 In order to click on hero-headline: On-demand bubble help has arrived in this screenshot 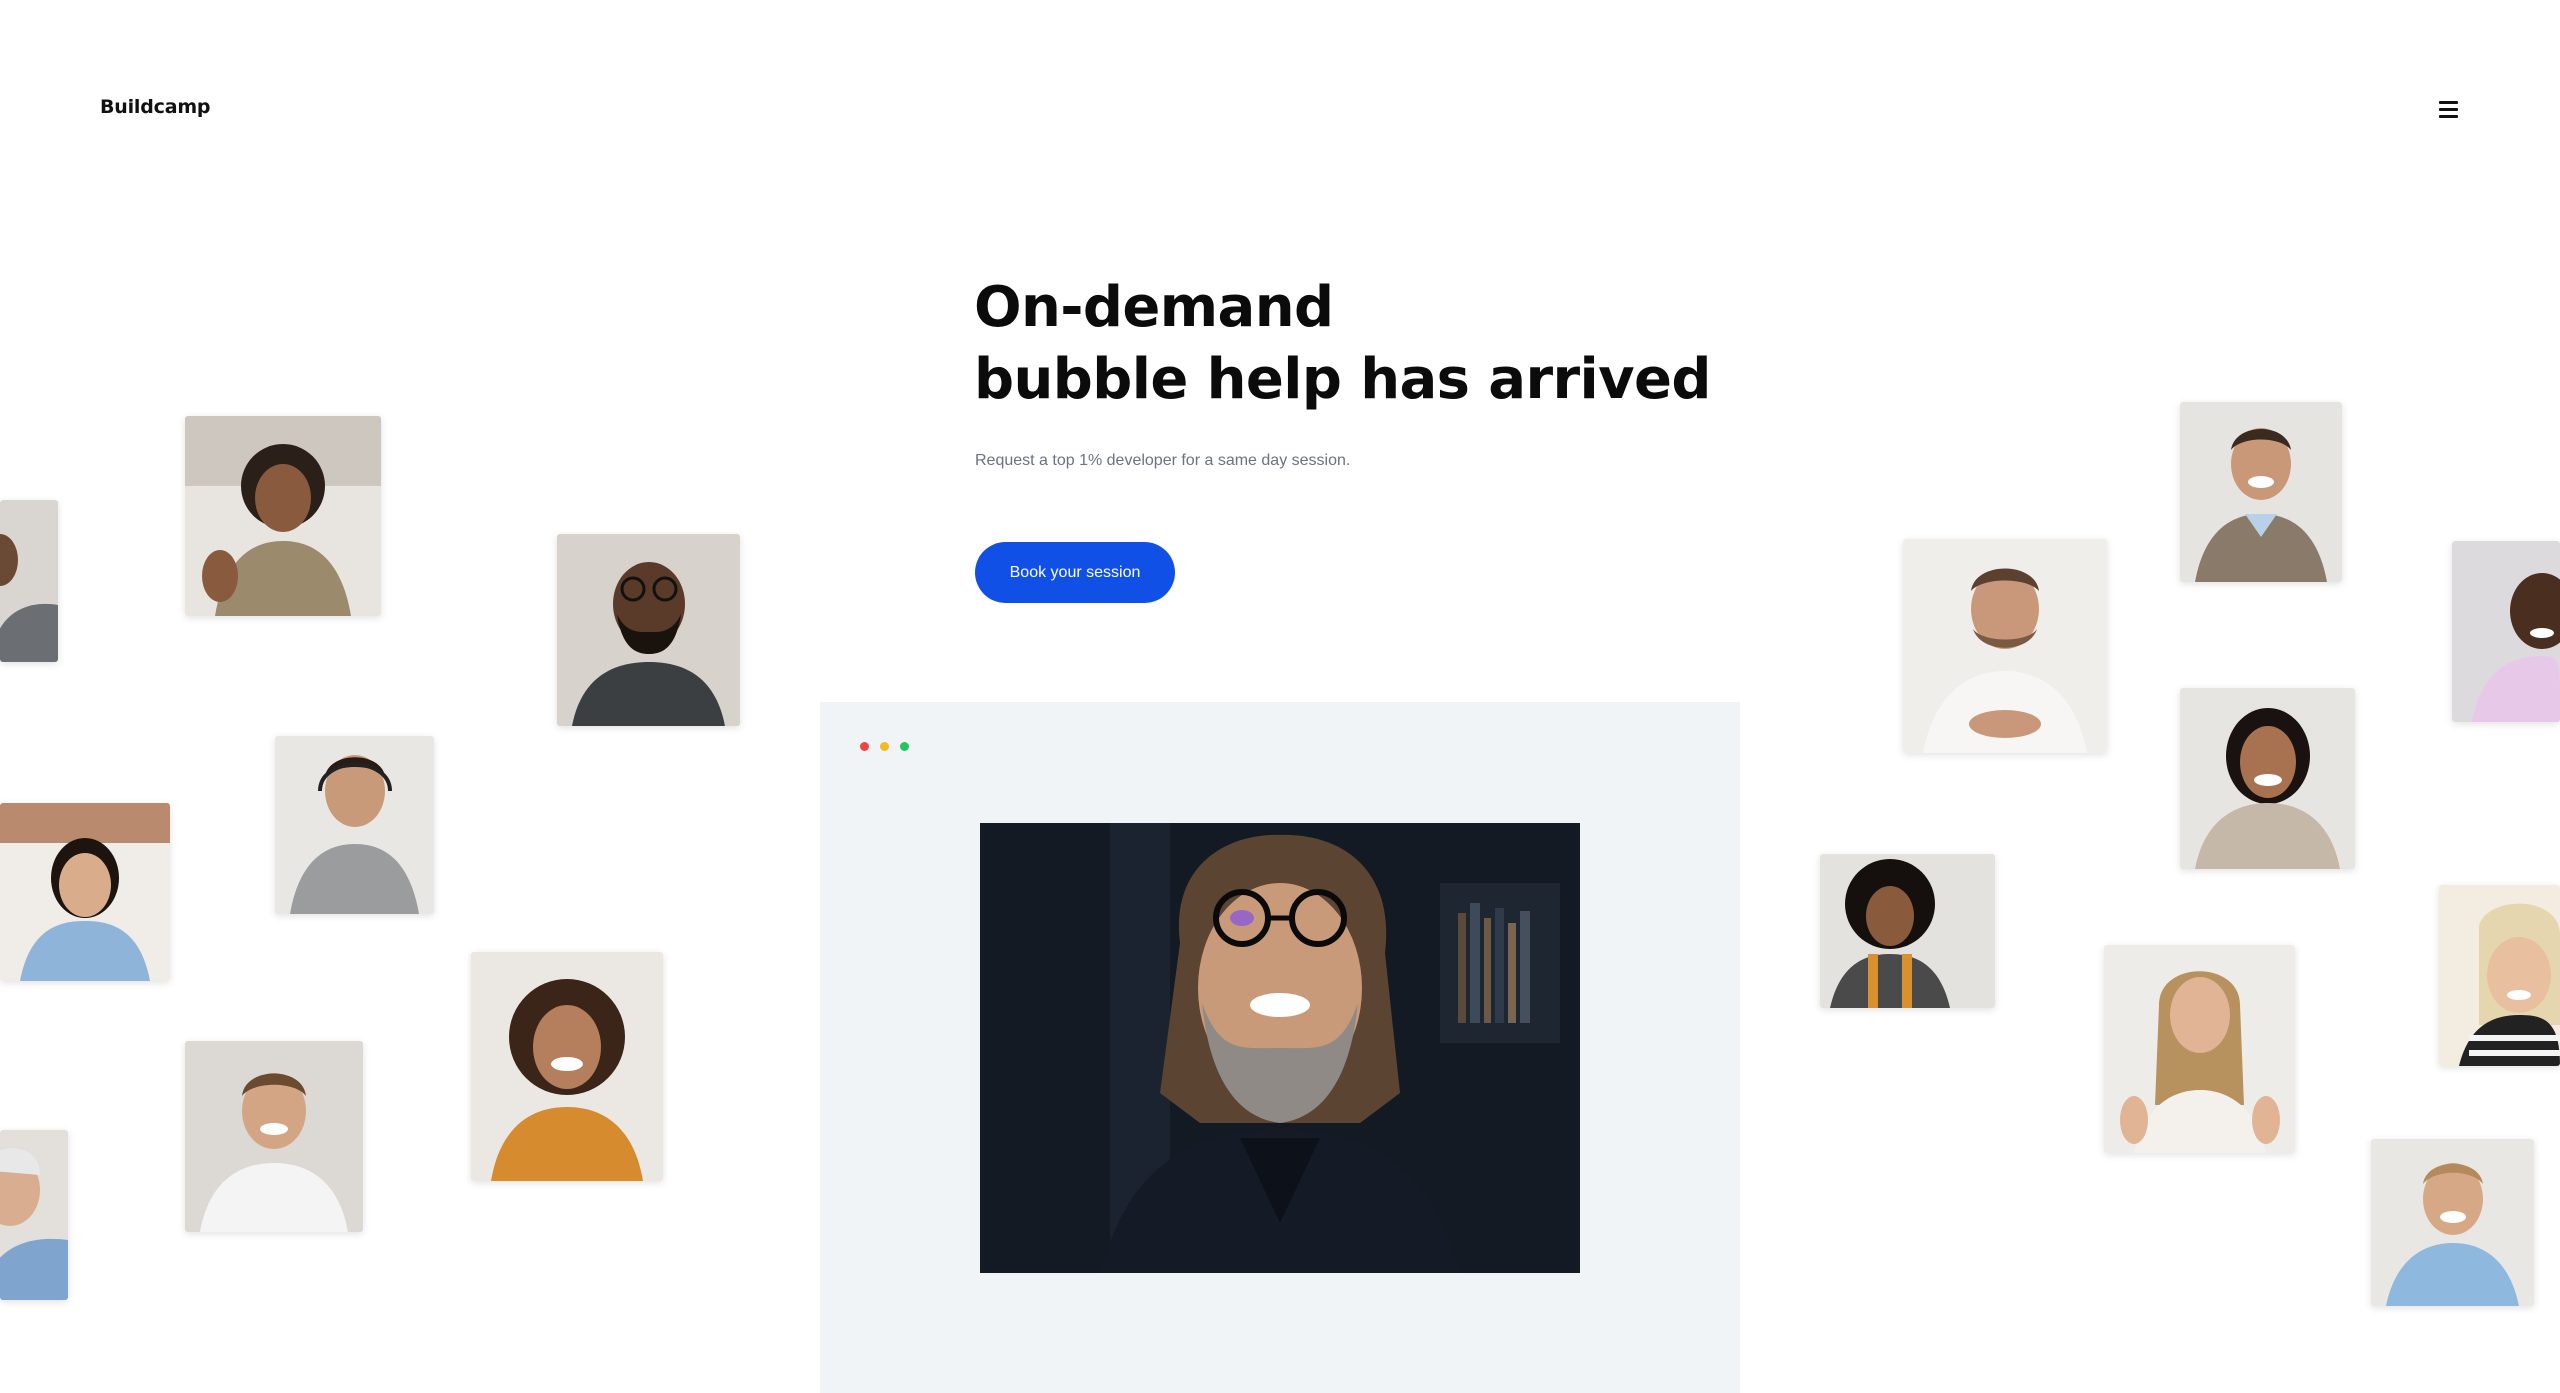, I will do `click(1343, 344)`.